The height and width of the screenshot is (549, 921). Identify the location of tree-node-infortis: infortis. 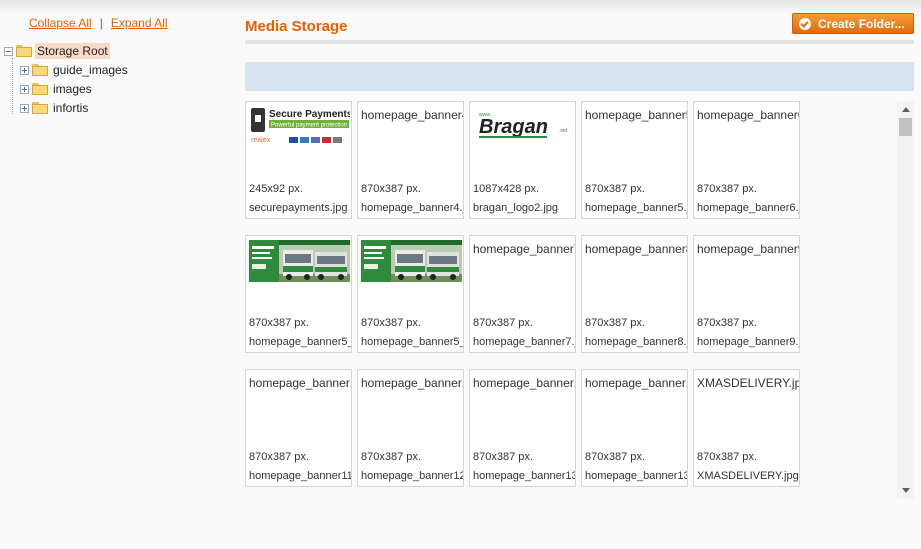
(55, 108).